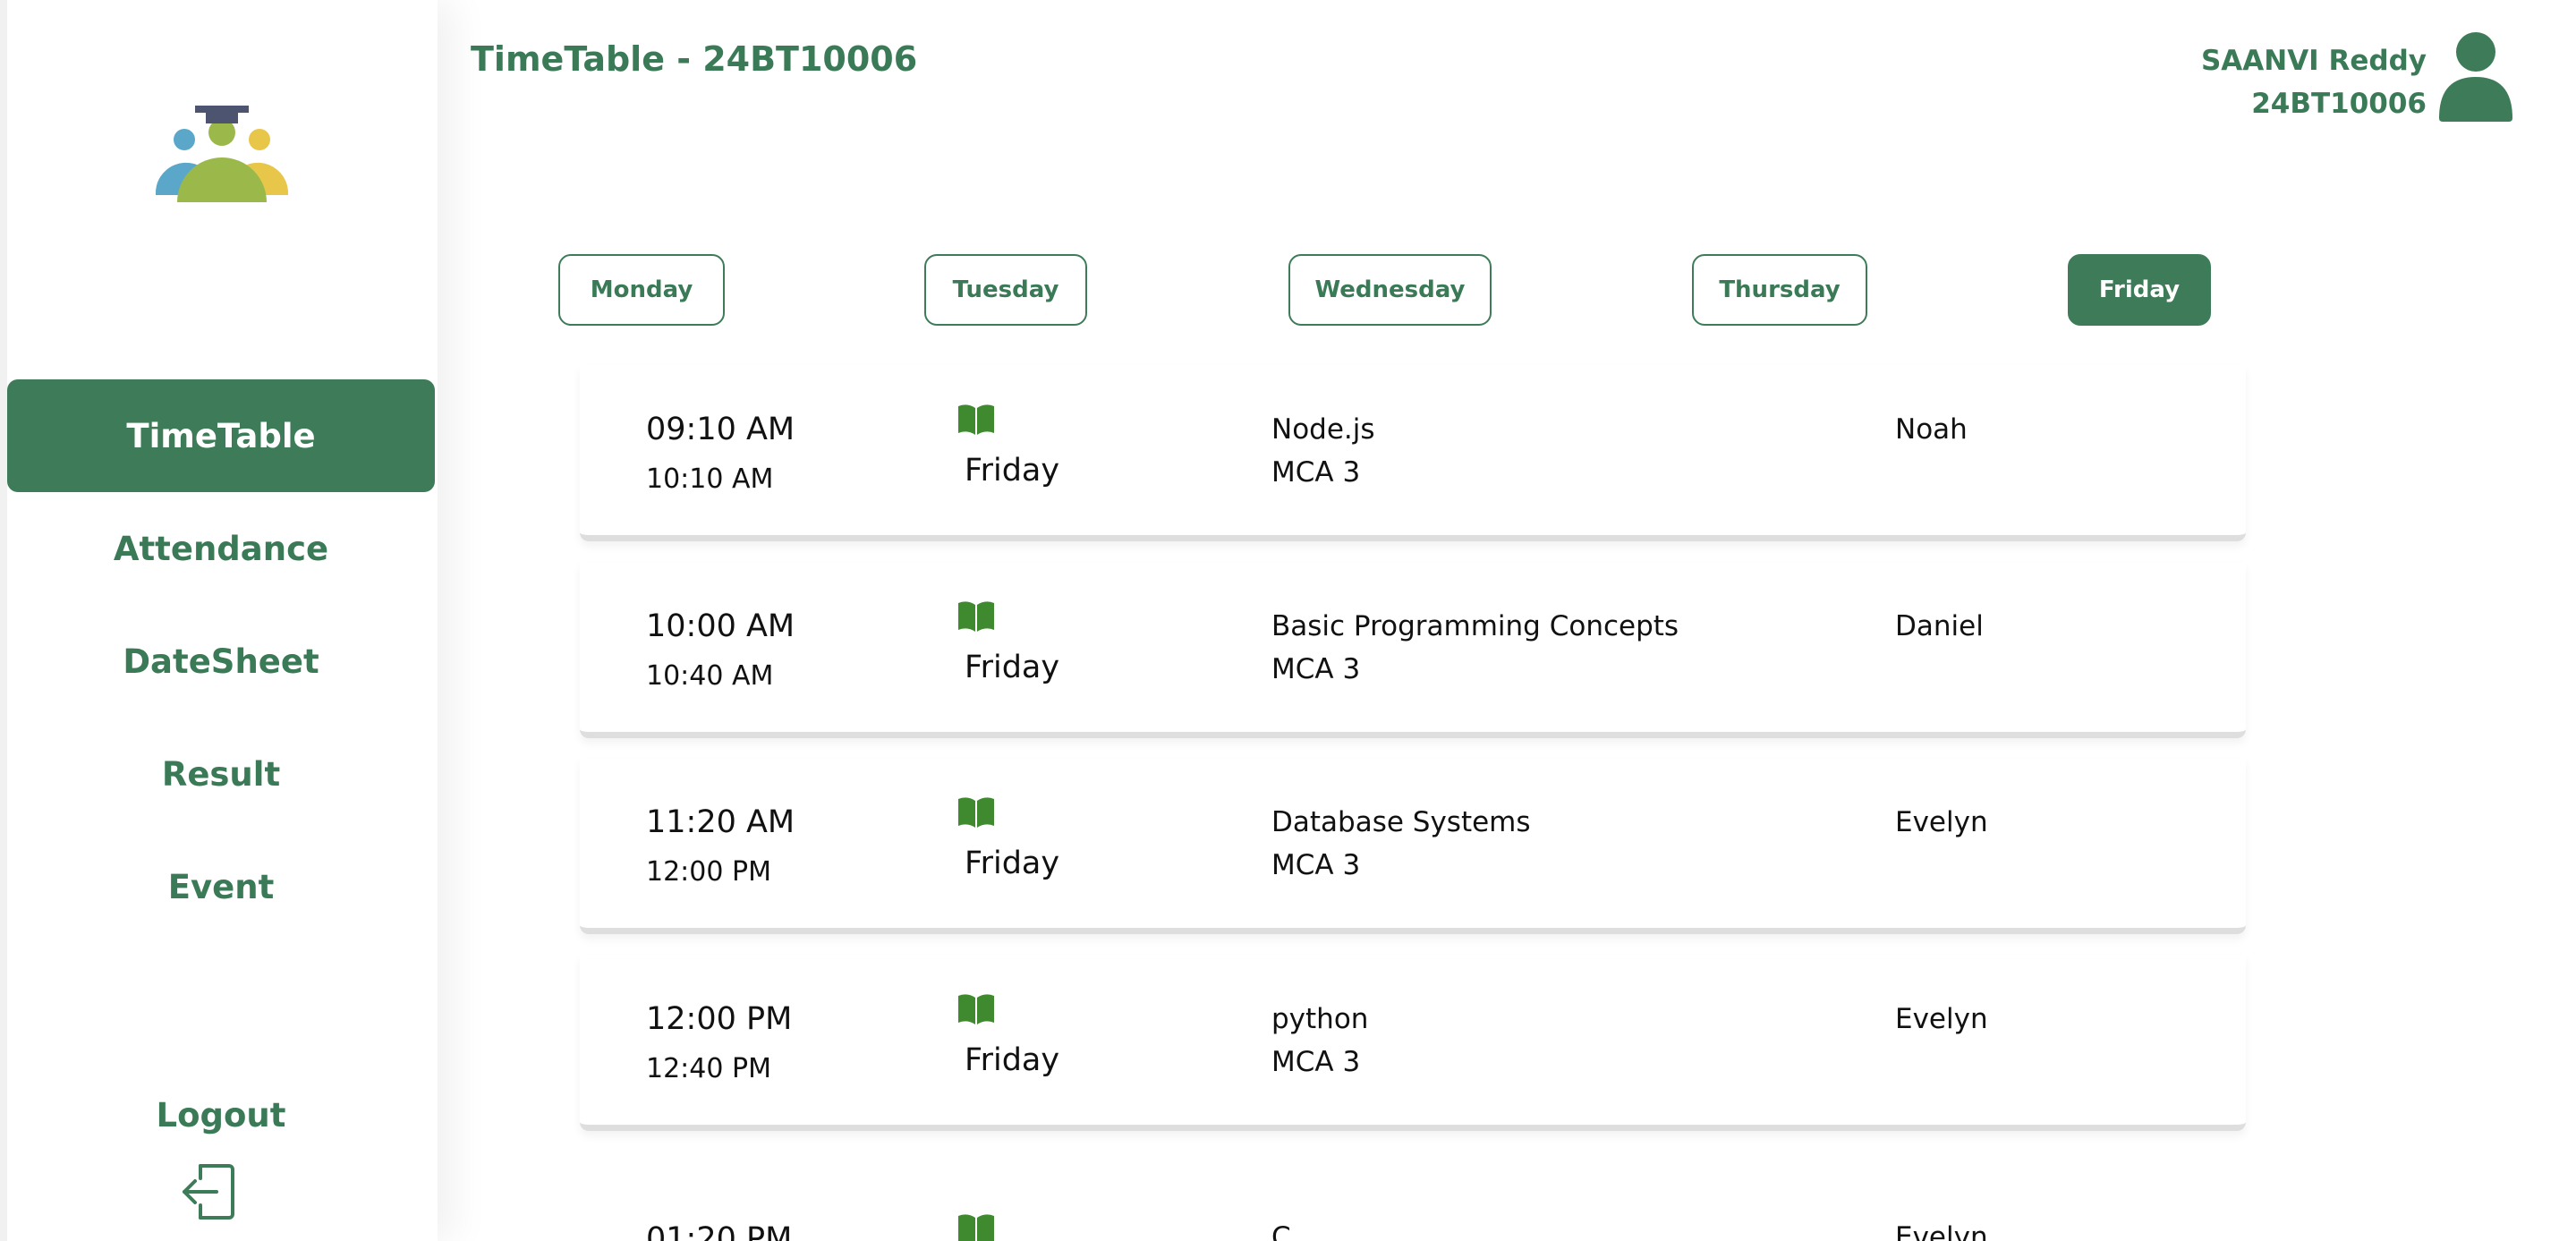 This screenshot has height=1241, width=2576. What do you see at coordinates (1401, 822) in the screenshot?
I see `subject-name: Database Systems` at bounding box center [1401, 822].